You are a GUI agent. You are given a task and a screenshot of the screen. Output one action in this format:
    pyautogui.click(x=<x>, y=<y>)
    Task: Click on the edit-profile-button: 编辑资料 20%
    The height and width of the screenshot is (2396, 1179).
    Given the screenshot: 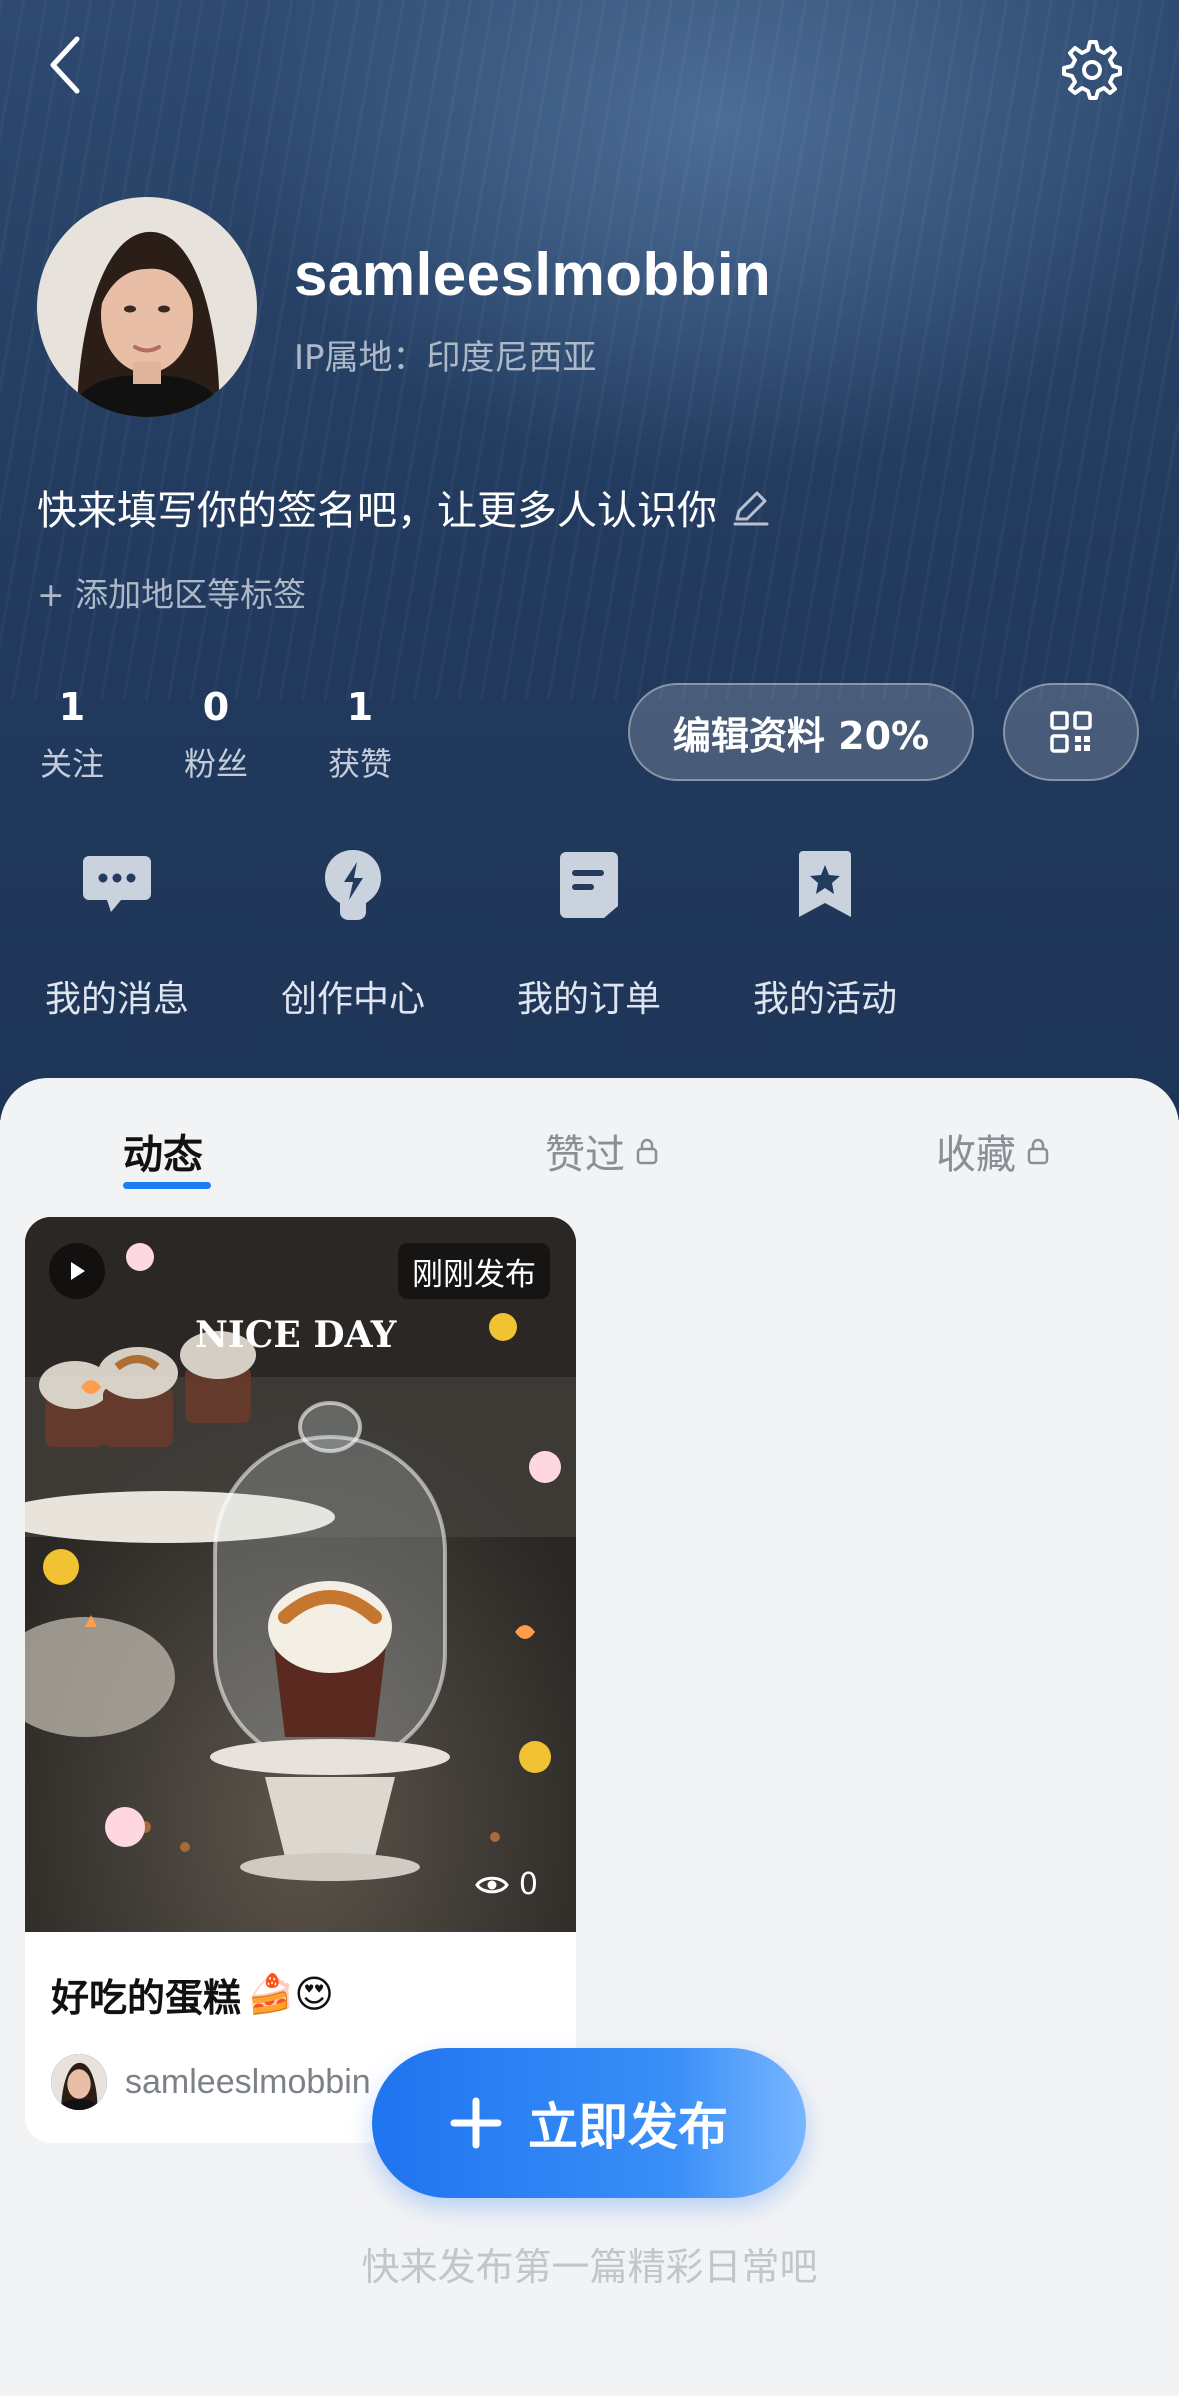 What is the action you would take?
    pyautogui.click(x=801, y=732)
    